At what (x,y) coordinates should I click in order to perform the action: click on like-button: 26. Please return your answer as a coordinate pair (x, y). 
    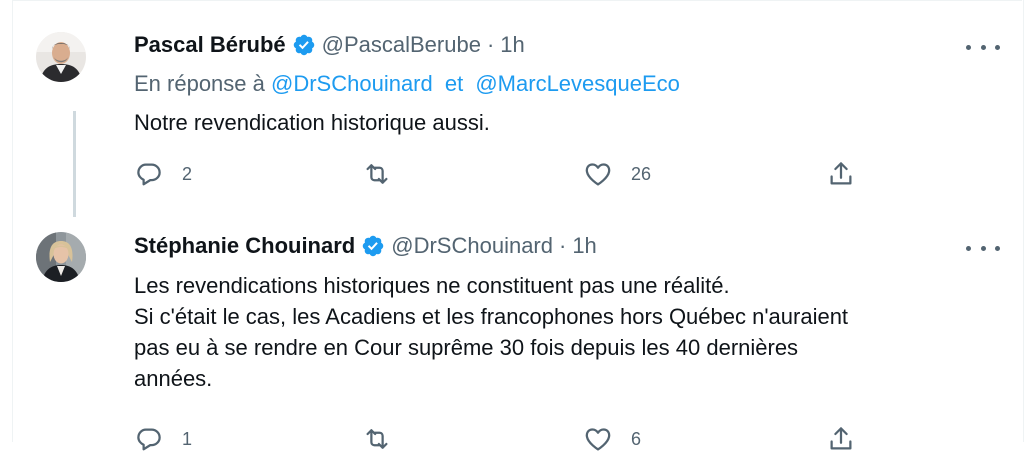
    Looking at the image, I should click on (617, 174).